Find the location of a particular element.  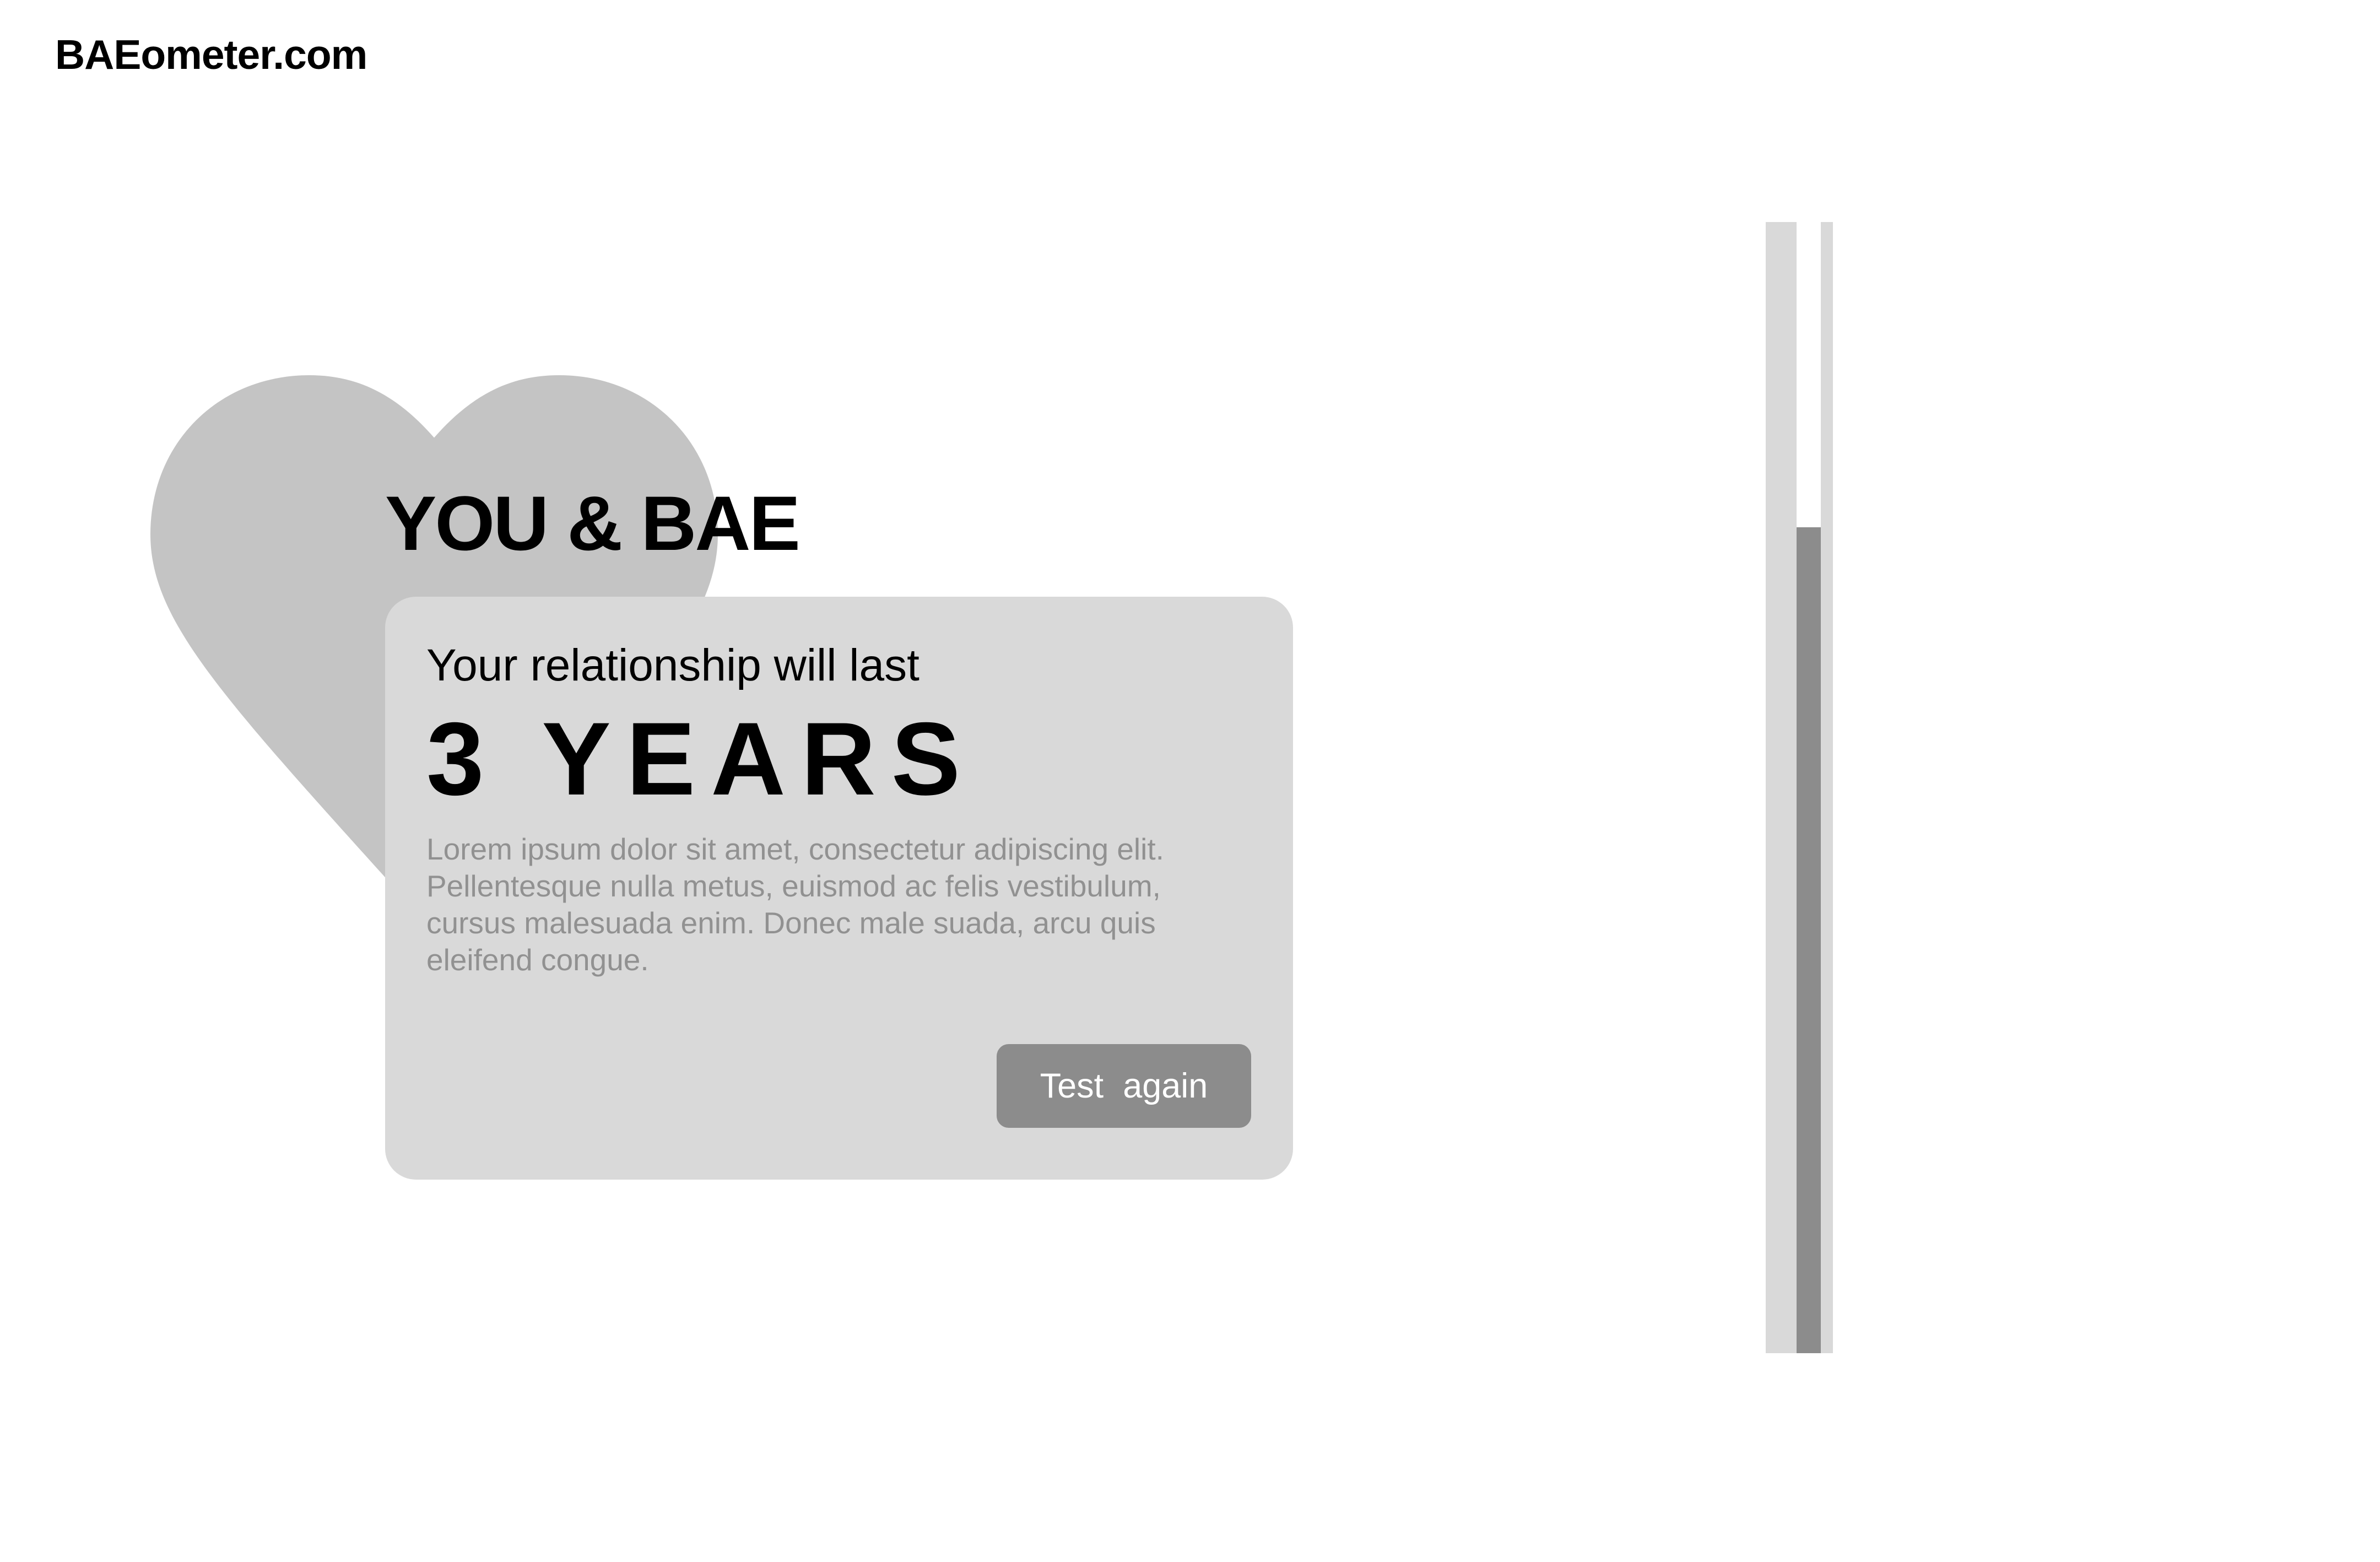

result-subtitle: Your relationship will last is located at coordinates (672, 665).